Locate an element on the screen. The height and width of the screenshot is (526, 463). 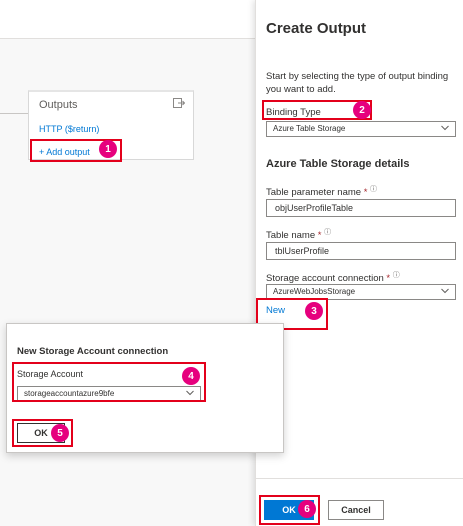
step-badge-3: 3 is located at coordinates (314, 311).